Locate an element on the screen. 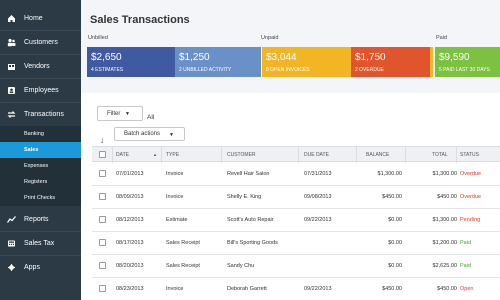 The width and height of the screenshot is (500, 300). cell-date: 08/20/2013 is located at coordinates (130, 266).